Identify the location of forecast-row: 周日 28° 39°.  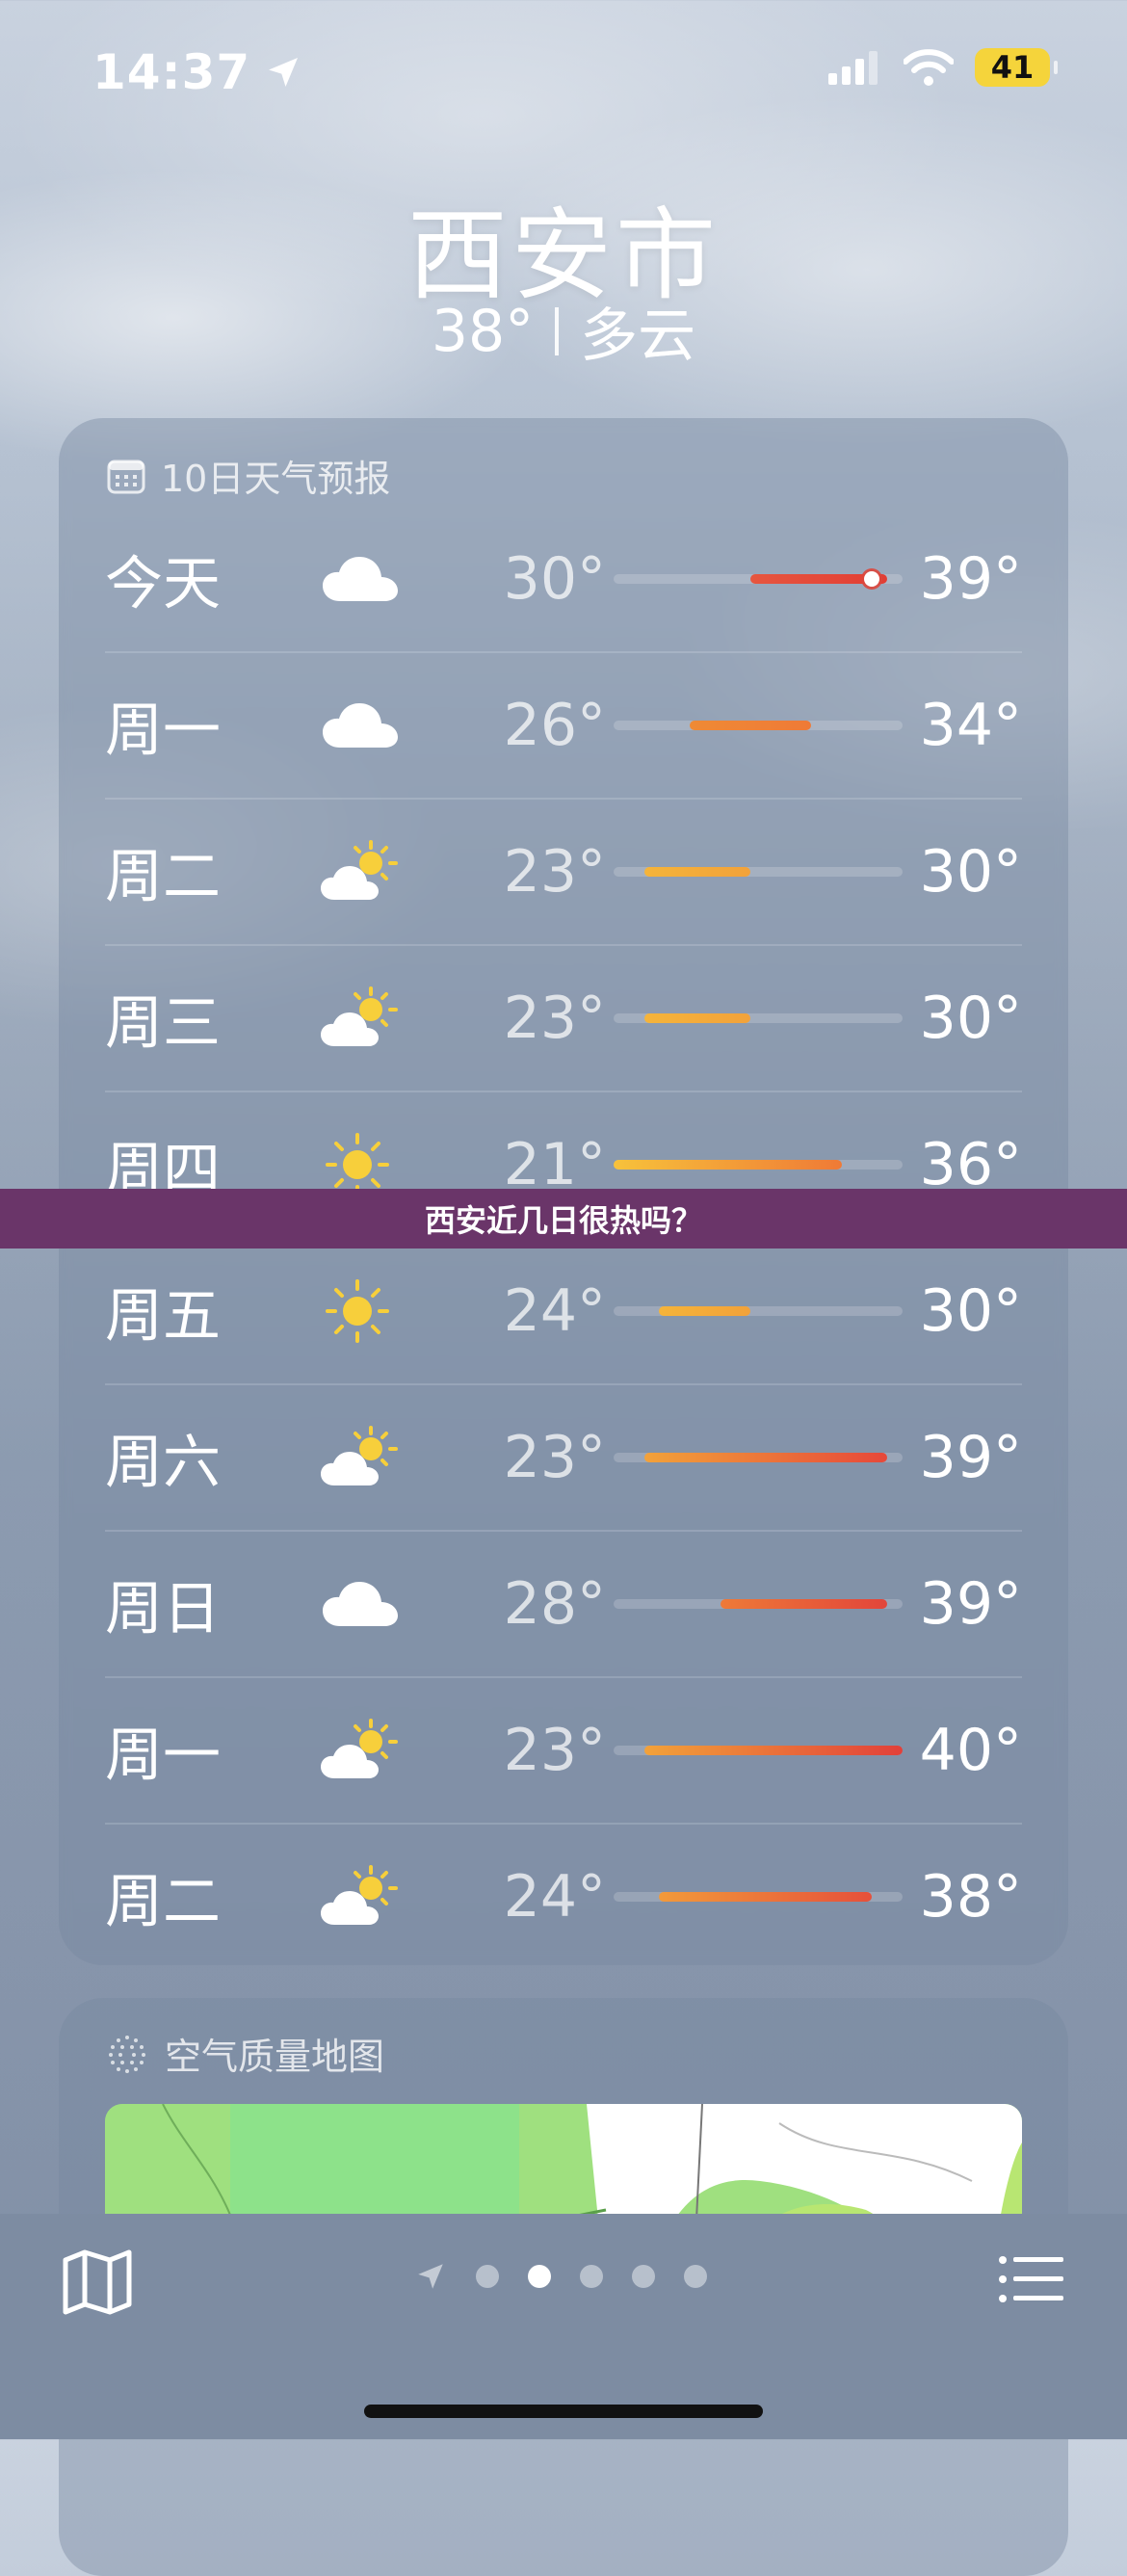
(563, 1605).